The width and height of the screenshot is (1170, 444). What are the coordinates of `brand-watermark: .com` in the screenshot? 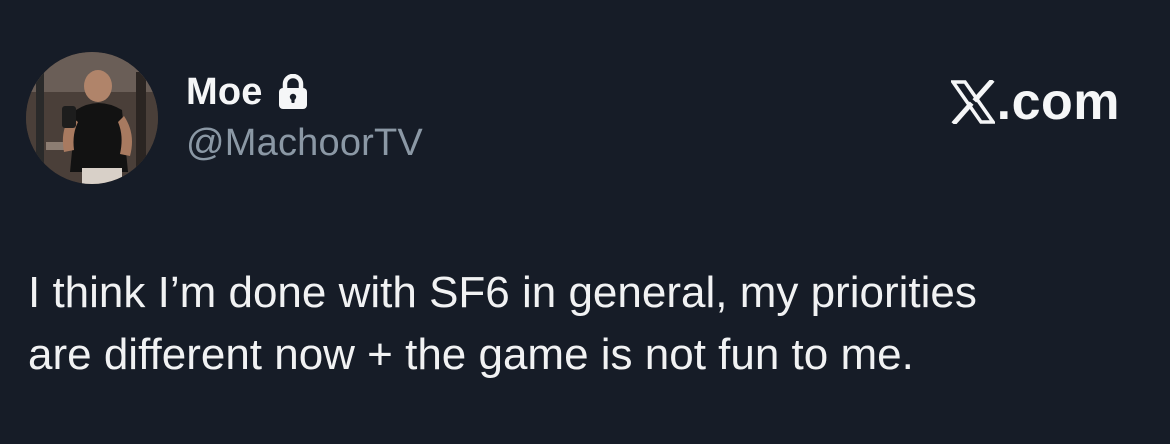 It's located at (1034, 102).